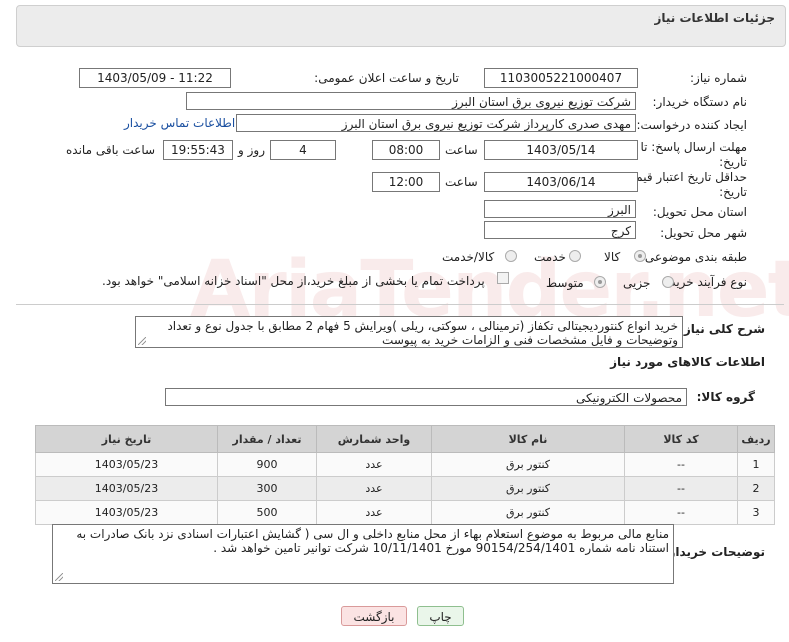  What do you see at coordinates (406, 182) in the screenshot?
I see `price-validity-time-field: 12:00` at bounding box center [406, 182].